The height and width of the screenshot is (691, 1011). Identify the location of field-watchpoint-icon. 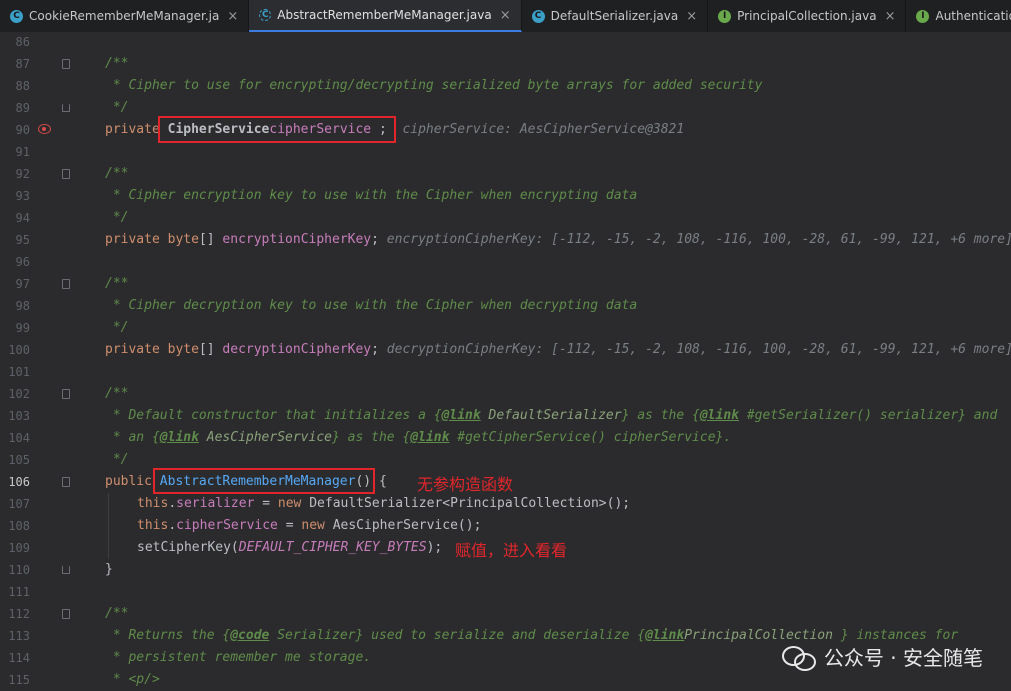
(44, 129).